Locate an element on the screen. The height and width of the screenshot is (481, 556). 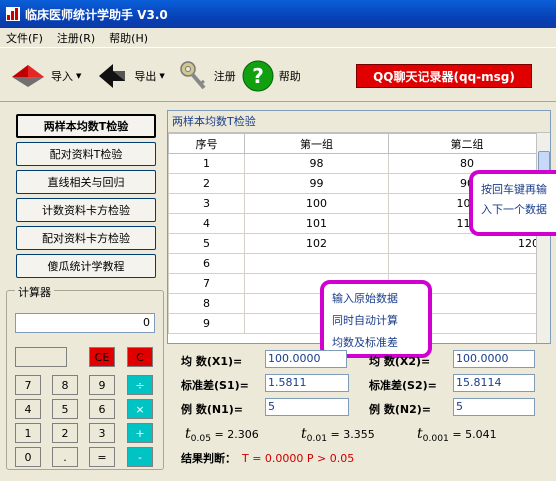
calculator-label: 计算器 is located at coordinates (34, 292).